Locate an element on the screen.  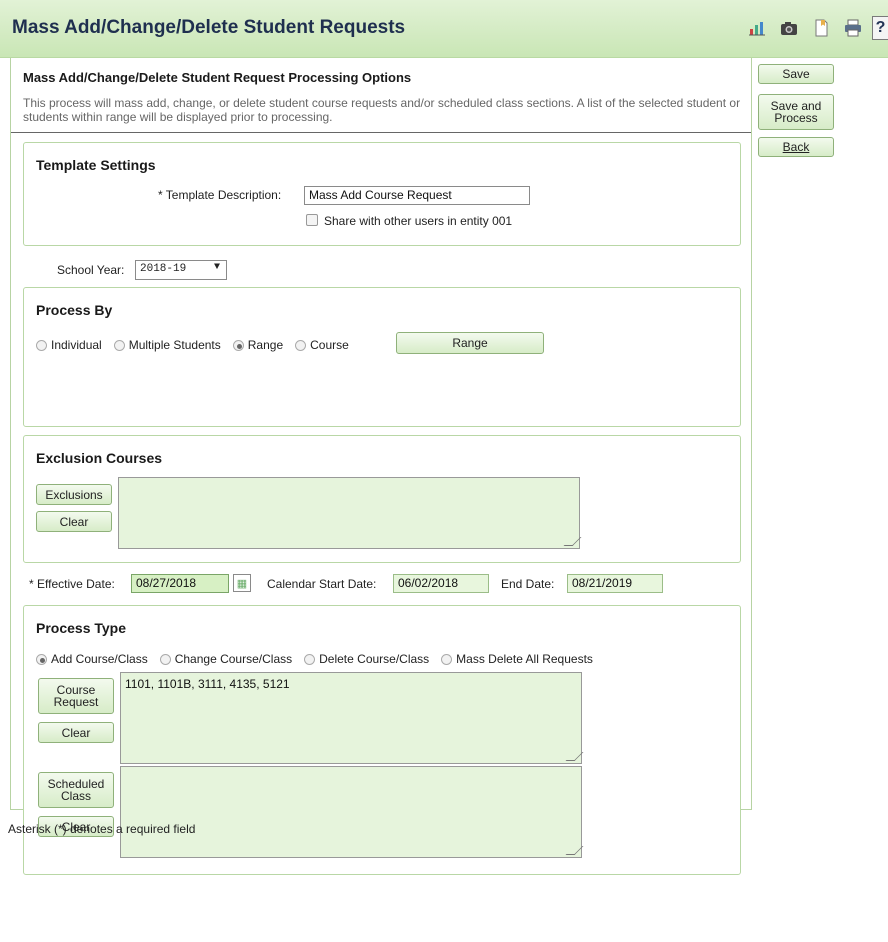
template-settings-title: Template Settings is located at coordinates (96, 165).